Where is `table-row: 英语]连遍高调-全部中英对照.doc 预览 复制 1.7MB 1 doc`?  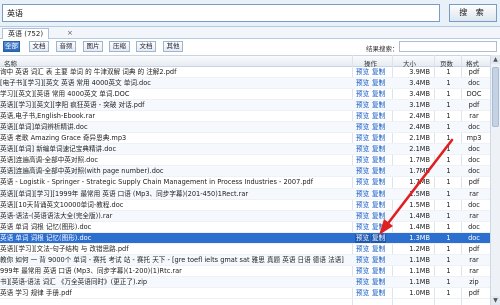
table-row: 英语]连遍高调-全部中英对照.doc 预览 复制 1.7MB 1 doc is located at coordinates (245, 161).